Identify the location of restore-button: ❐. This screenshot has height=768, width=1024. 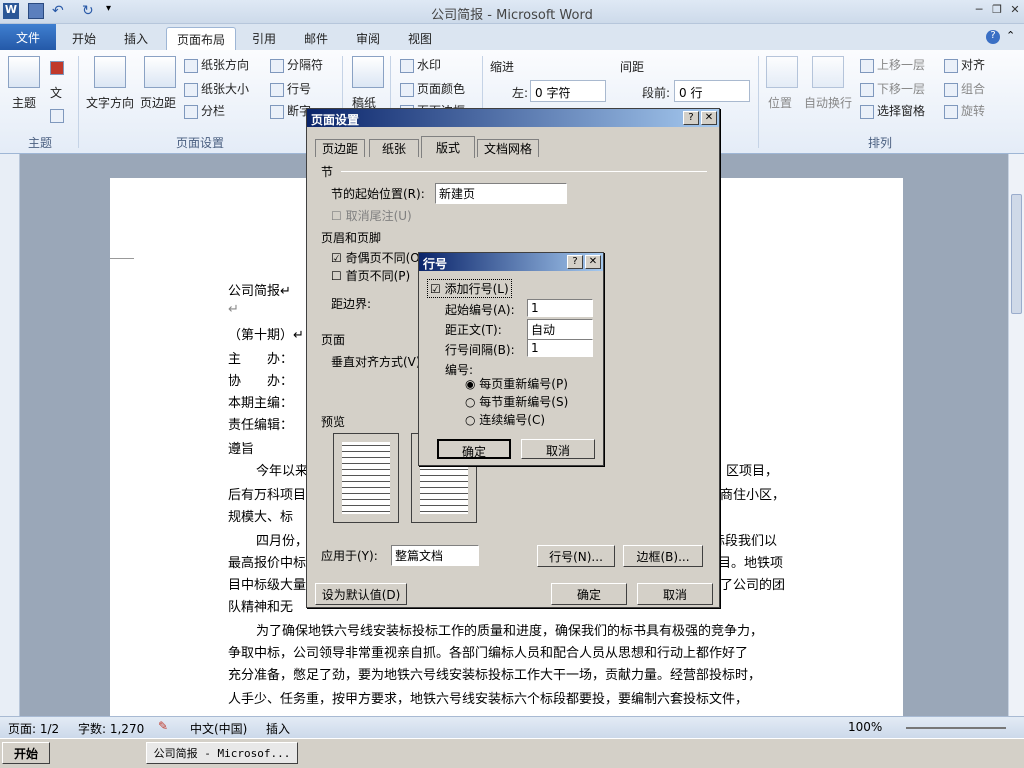
(997, 11).